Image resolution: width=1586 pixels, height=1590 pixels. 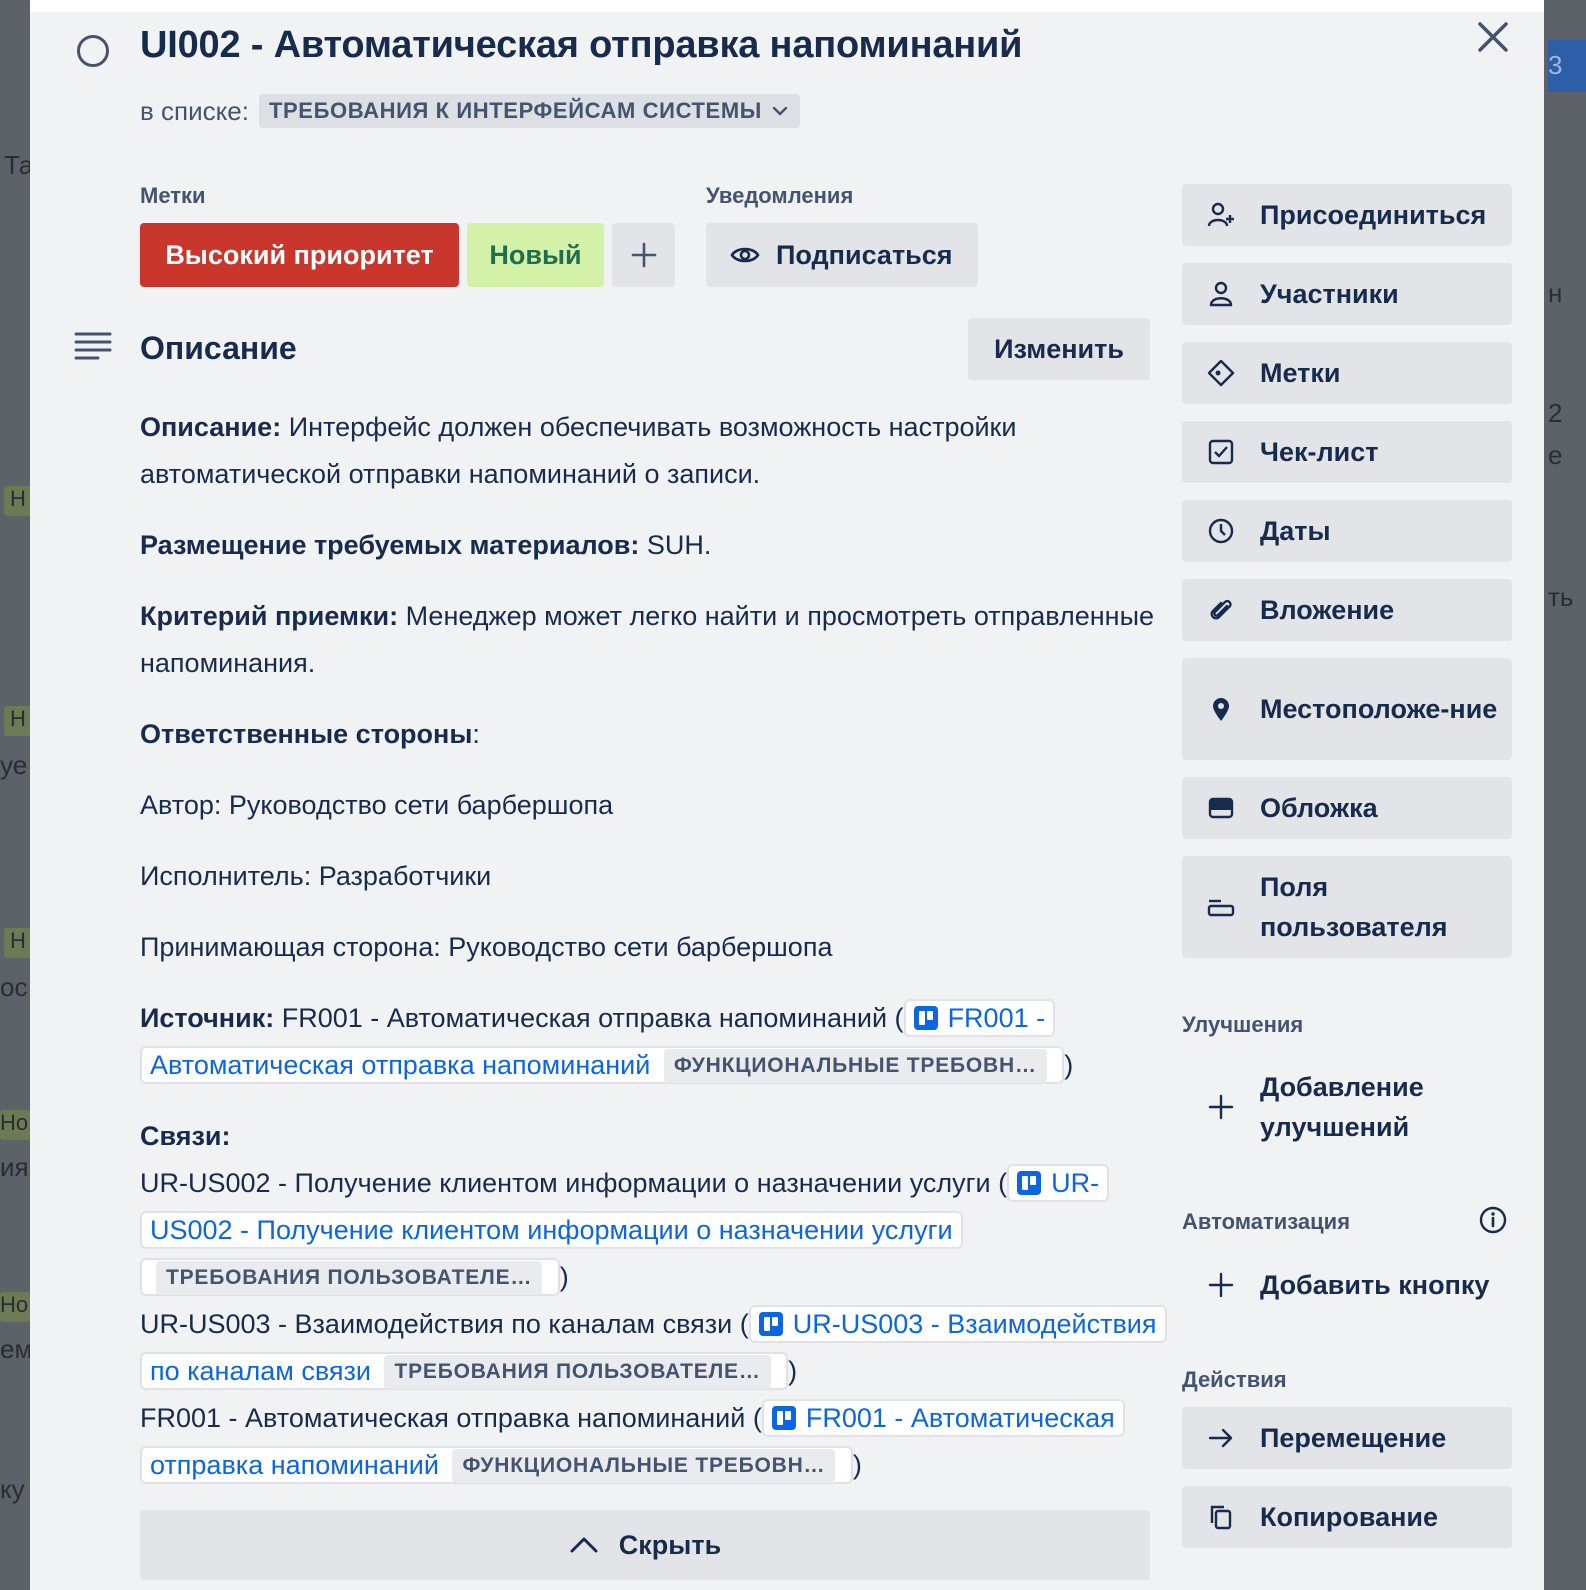 I want to click on description-heading: Описание, so click(x=218, y=348).